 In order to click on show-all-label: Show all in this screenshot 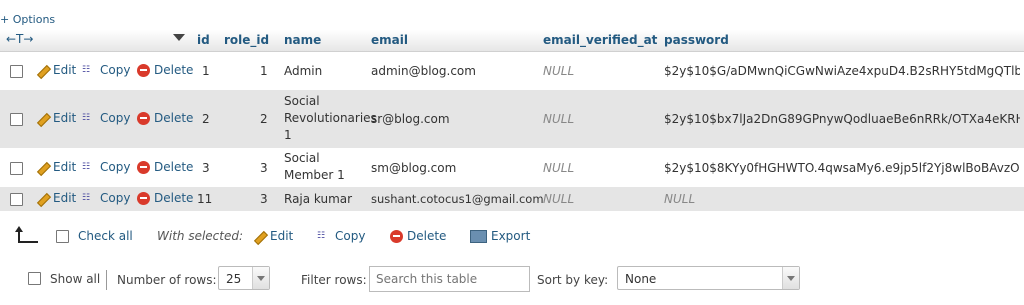, I will do `click(75, 279)`.